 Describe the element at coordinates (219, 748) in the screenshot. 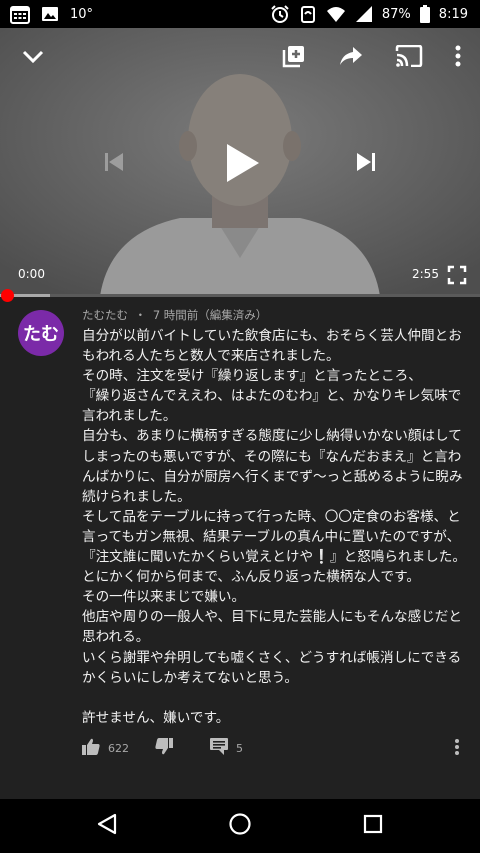

I see `comment-icon` at that location.